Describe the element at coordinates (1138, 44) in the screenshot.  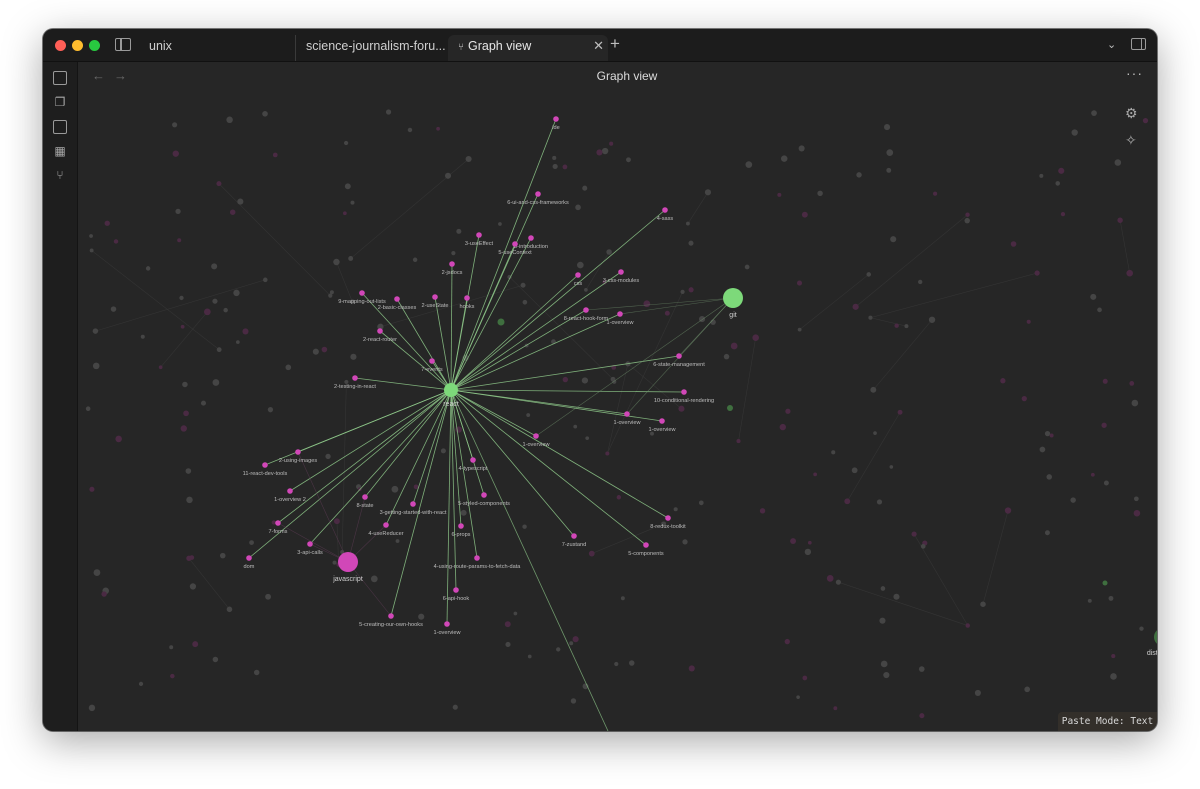
I see `right-sidebar-toggle-icon` at that location.